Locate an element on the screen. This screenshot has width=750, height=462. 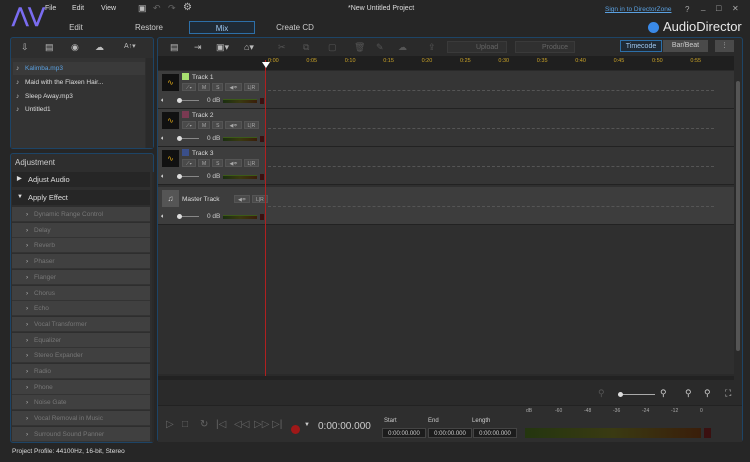
adjustment-scrollbar is located at coordinates (153, 307).